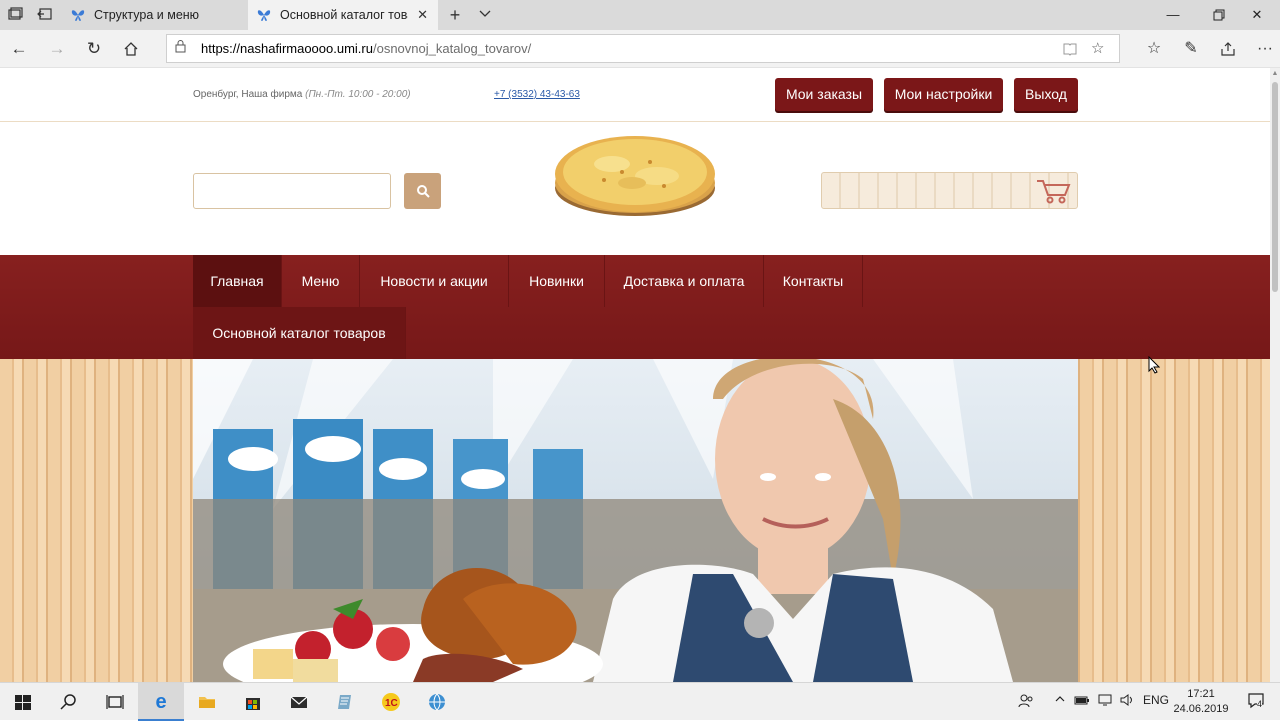  What do you see at coordinates (19, 49) in the screenshot?
I see `back-icon: ←` at bounding box center [19, 49].